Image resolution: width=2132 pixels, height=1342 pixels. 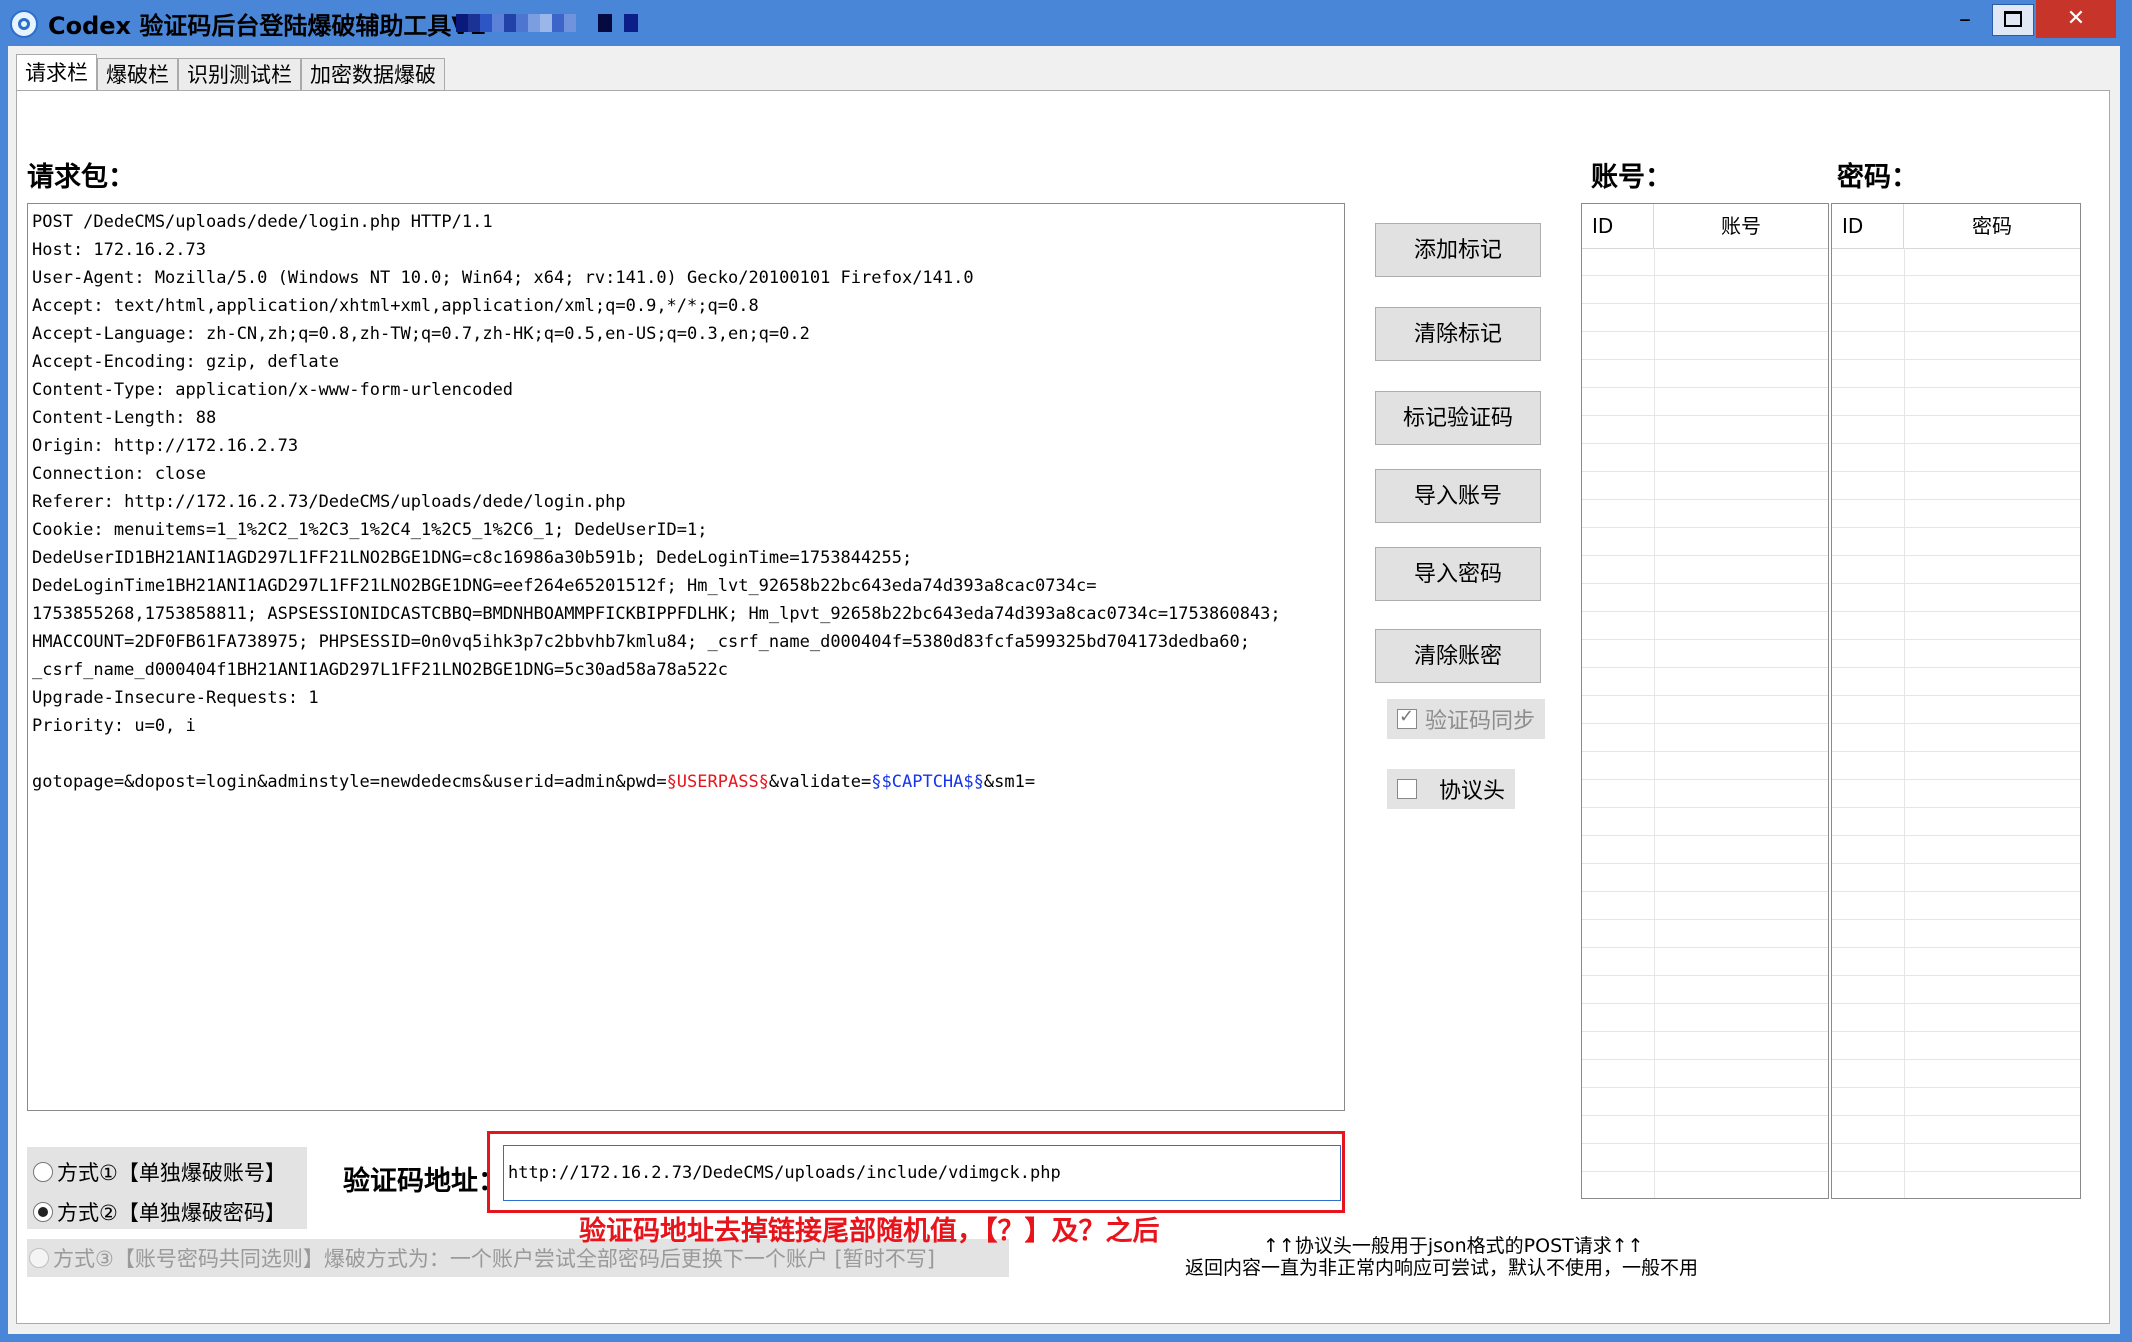 I want to click on protocol-hint-line2: 返回内容一直为非正常内响应可尝试，默认不使用，一般不用, so click(x=1442, y=1268).